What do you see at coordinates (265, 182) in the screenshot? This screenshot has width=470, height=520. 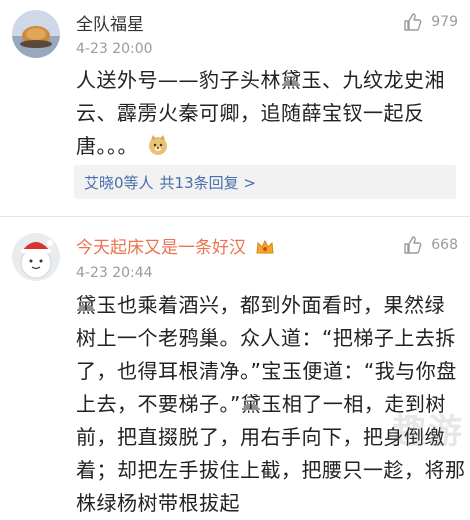 I see `reply-preview: 艾晓0等人 共13条回复 >` at bounding box center [265, 182].